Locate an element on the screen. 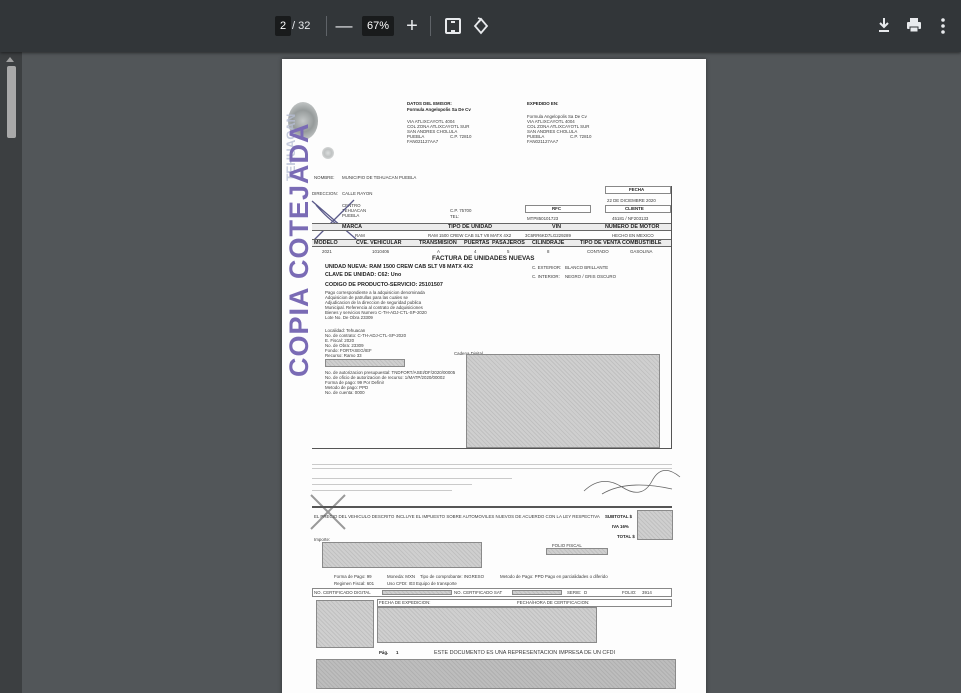 Image resolution: width=961 pixels, height=693 pixels. small-seal-image is located at coordinates (328, 153).